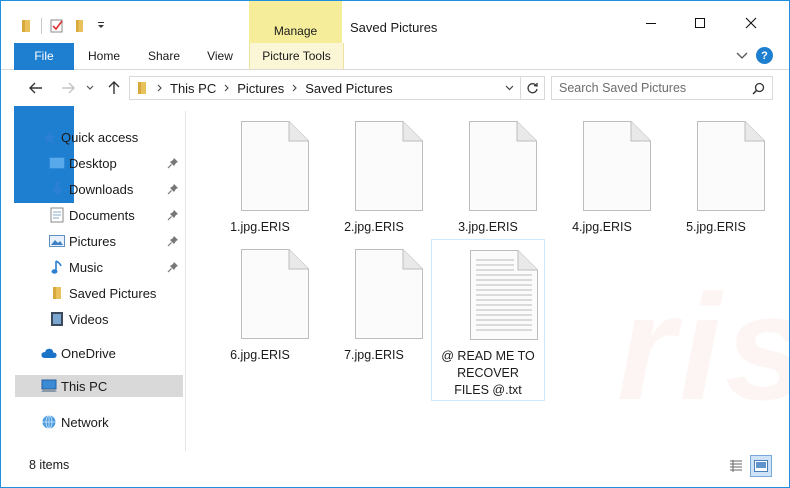 The image size is (790, 488). Describe the element at coordinates (374, 355) in the screenshot. I see `file-name: 7.jpg.ERIS` at that location.